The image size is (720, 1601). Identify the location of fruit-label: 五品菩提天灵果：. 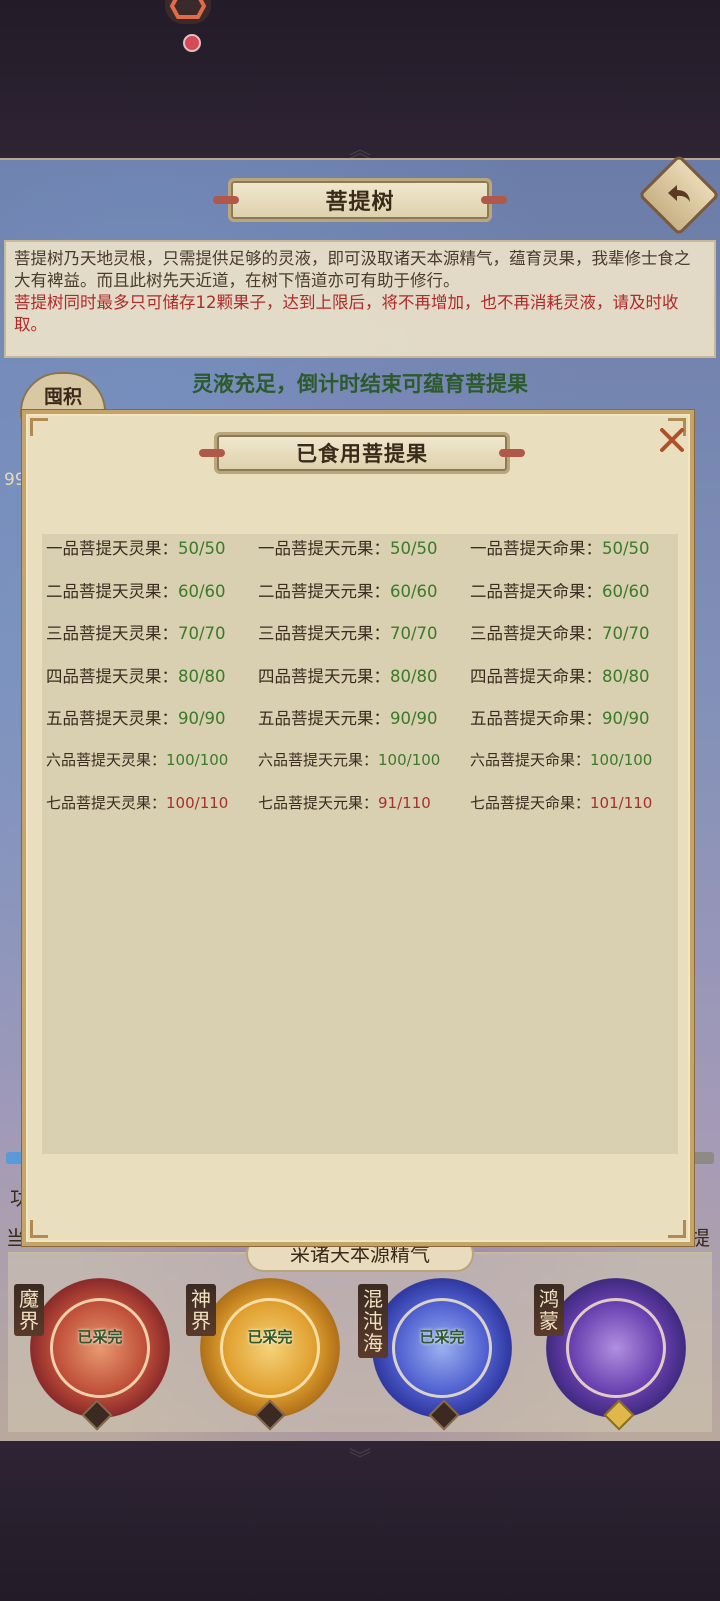
(112, 719).